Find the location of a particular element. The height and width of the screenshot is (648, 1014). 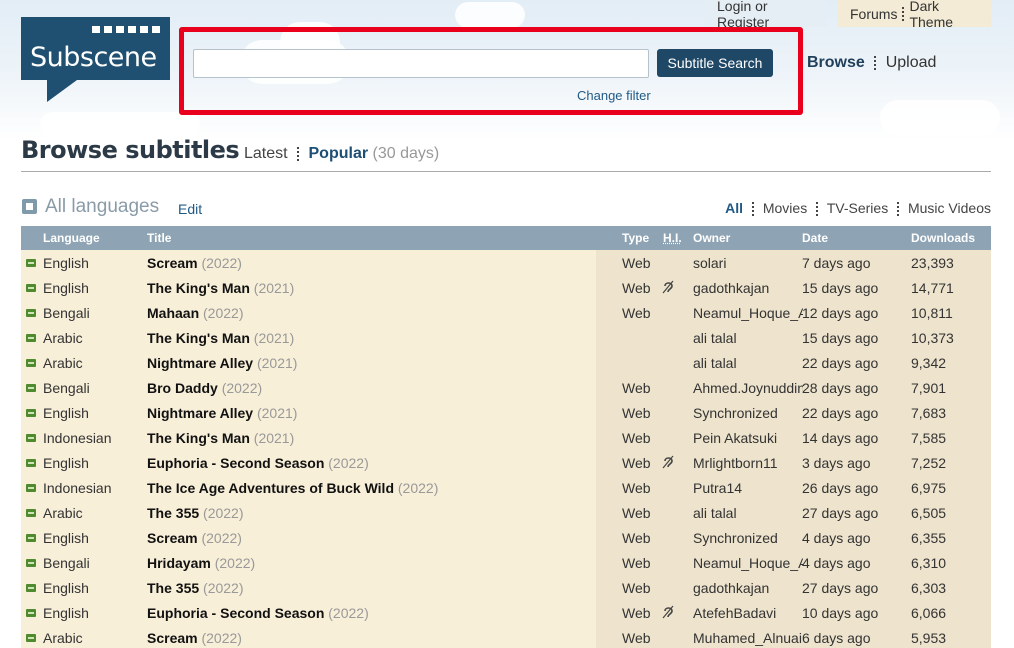

row-language: Bengali is located at coordinates (66, 563).